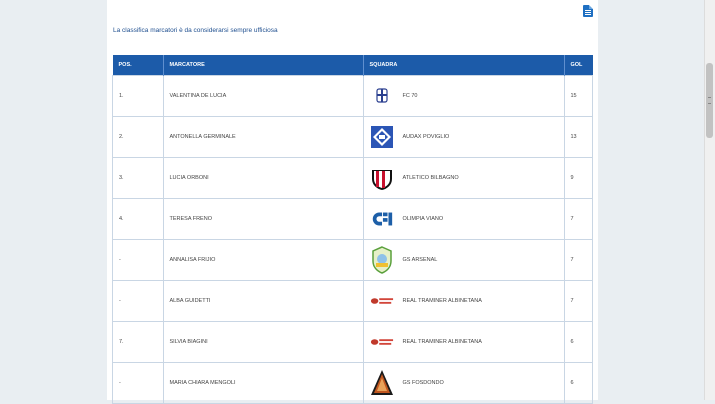 Image resolution: width=715 pixels, height=404 pixels. What do you see at coordinates (578, 137) in the screenshot?
I see `row-goals: 13` at bounding box center [578, 137].